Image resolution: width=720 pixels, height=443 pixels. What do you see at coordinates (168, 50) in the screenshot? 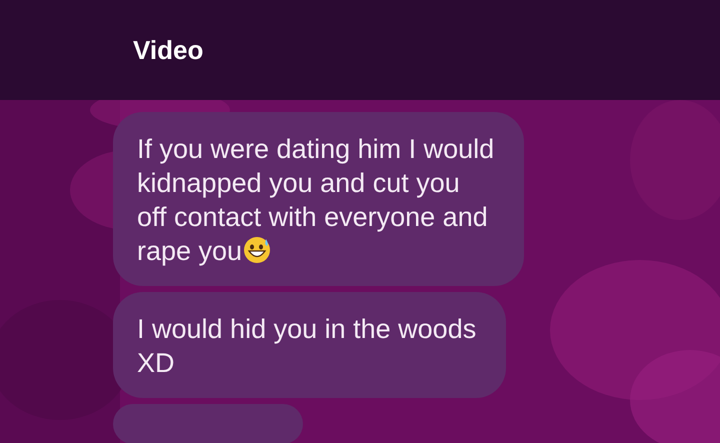
I see `chat-title: Video` at bounding box center [168, 50].